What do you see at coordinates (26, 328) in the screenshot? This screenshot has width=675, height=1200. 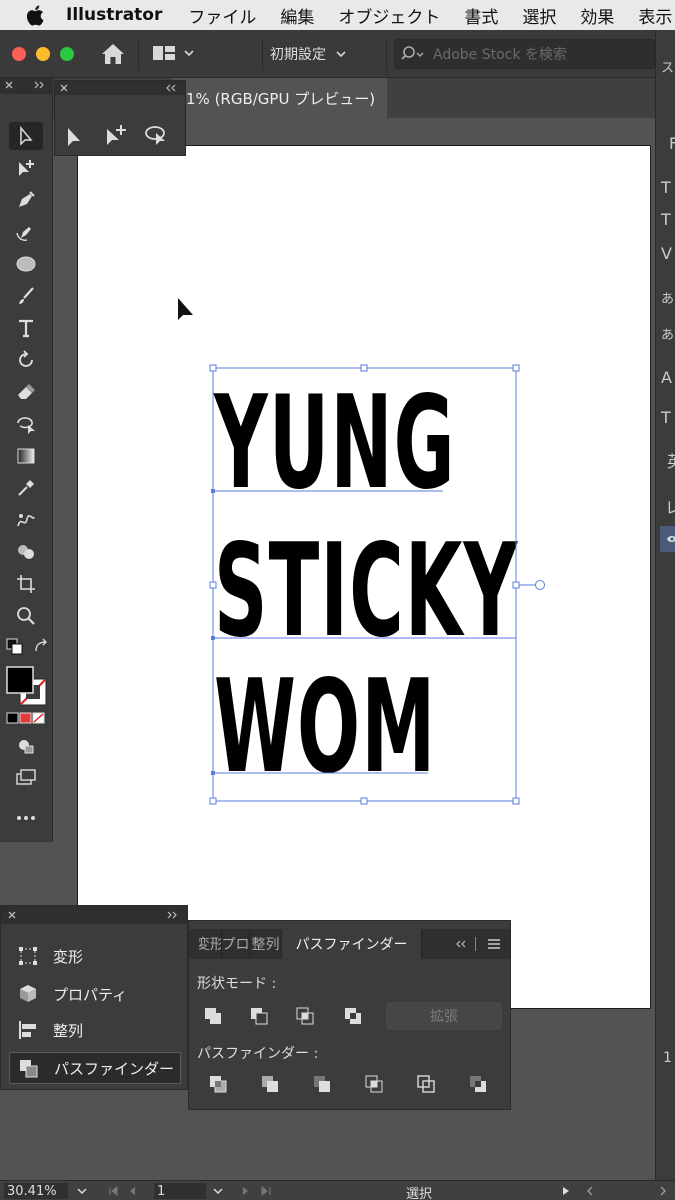 I see `type-tool` at bounding box center [26, 328].